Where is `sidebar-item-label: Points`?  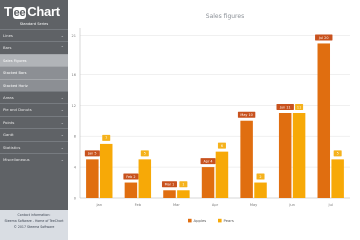
sidebar-item-label: Points is located at coordinates (9, 122).